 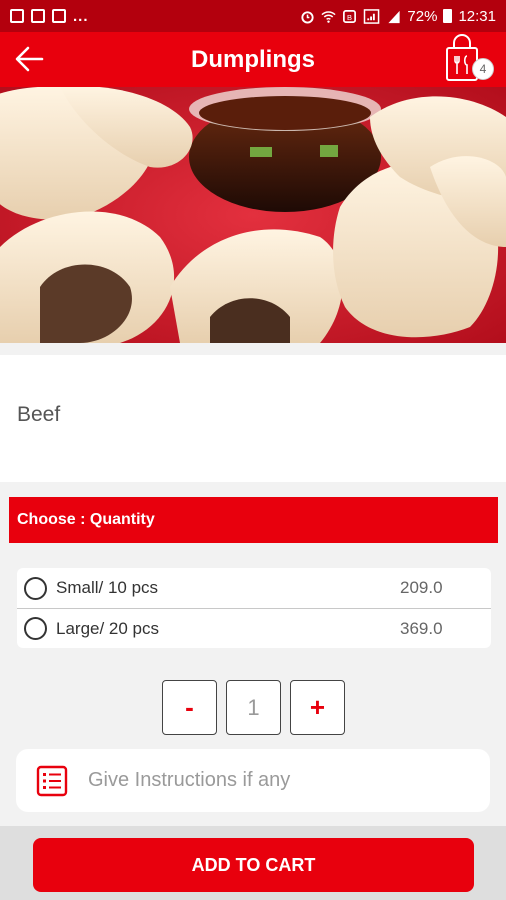 I want to click on item-description-card: Beef, so click(x=253, y=418).